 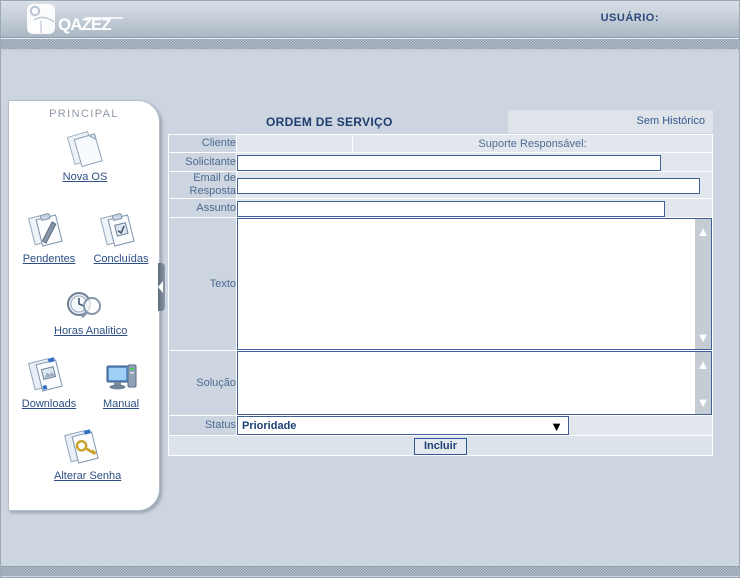 I want to click on sidebar-item-manual: Manual, so click(x=121, y=382).